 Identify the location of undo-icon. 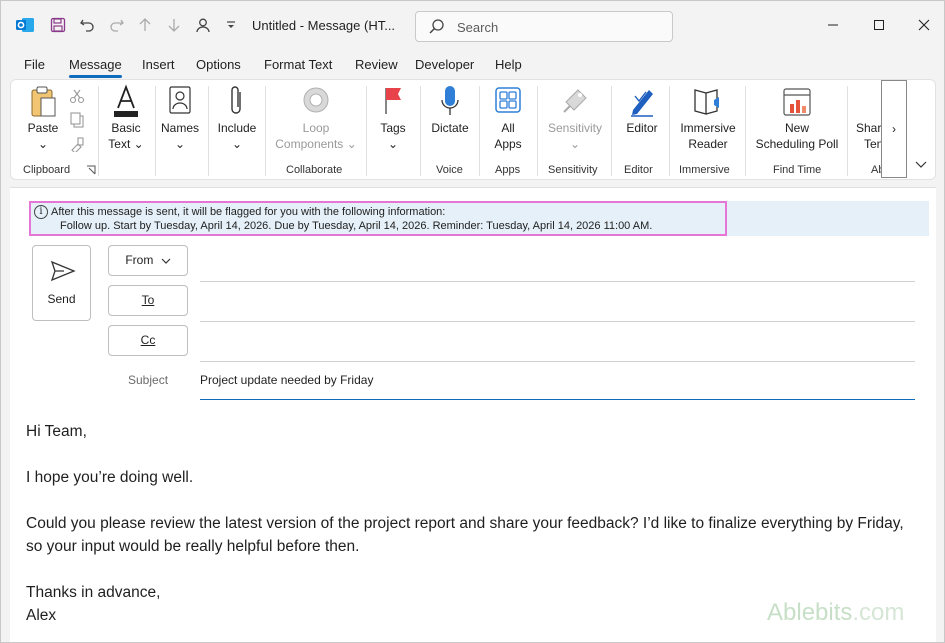
(87, 25).